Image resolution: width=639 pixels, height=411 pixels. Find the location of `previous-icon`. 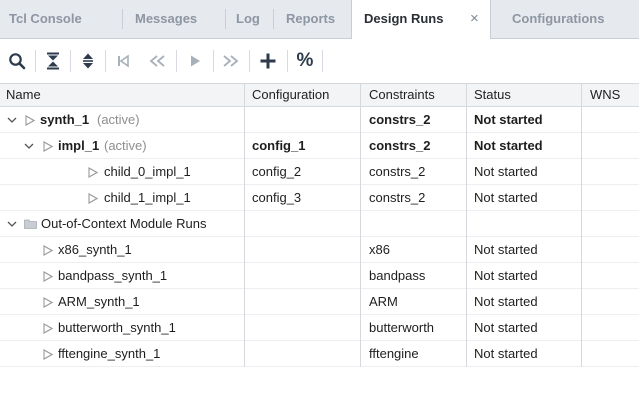

previous-icon is located at coordinates (157, 61).